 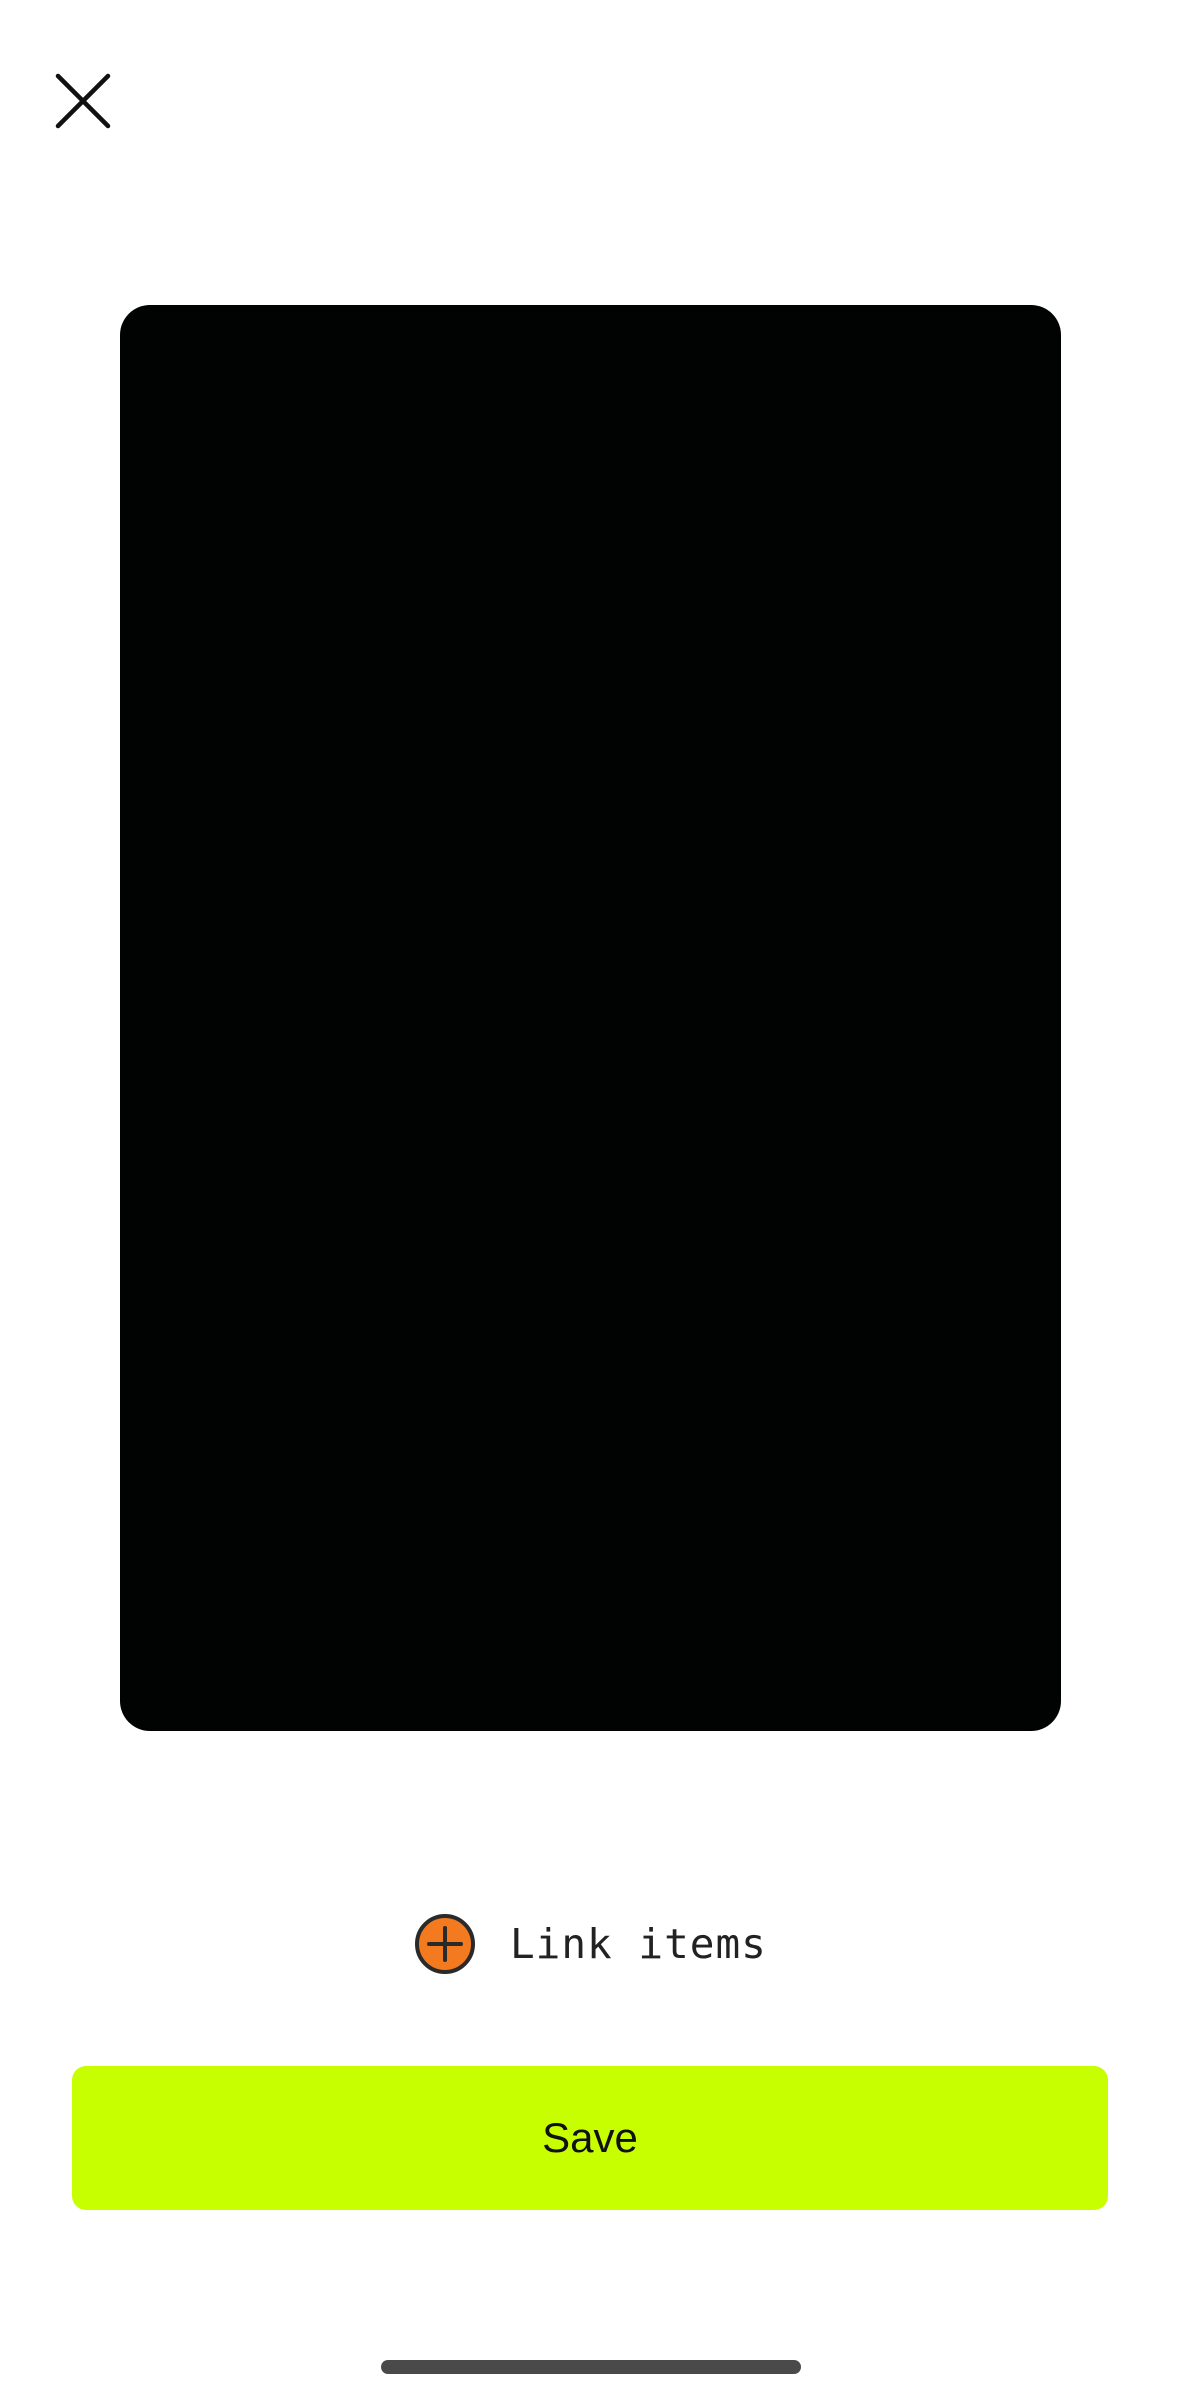 I want to click on close-icon, so click(x=83, y=101).